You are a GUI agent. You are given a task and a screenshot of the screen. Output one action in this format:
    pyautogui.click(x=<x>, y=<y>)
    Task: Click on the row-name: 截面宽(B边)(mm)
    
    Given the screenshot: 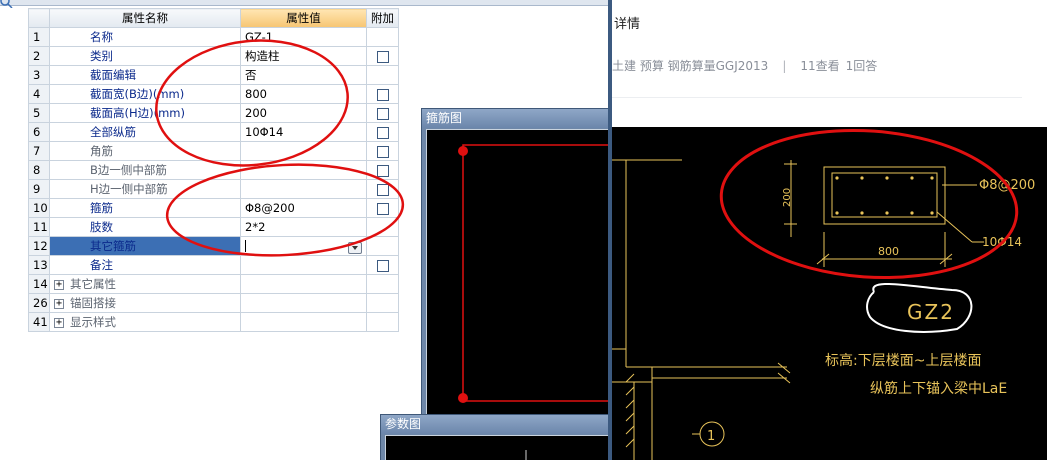 What is the action you would take?
    pyautogui.click(x=145, y=94)
    